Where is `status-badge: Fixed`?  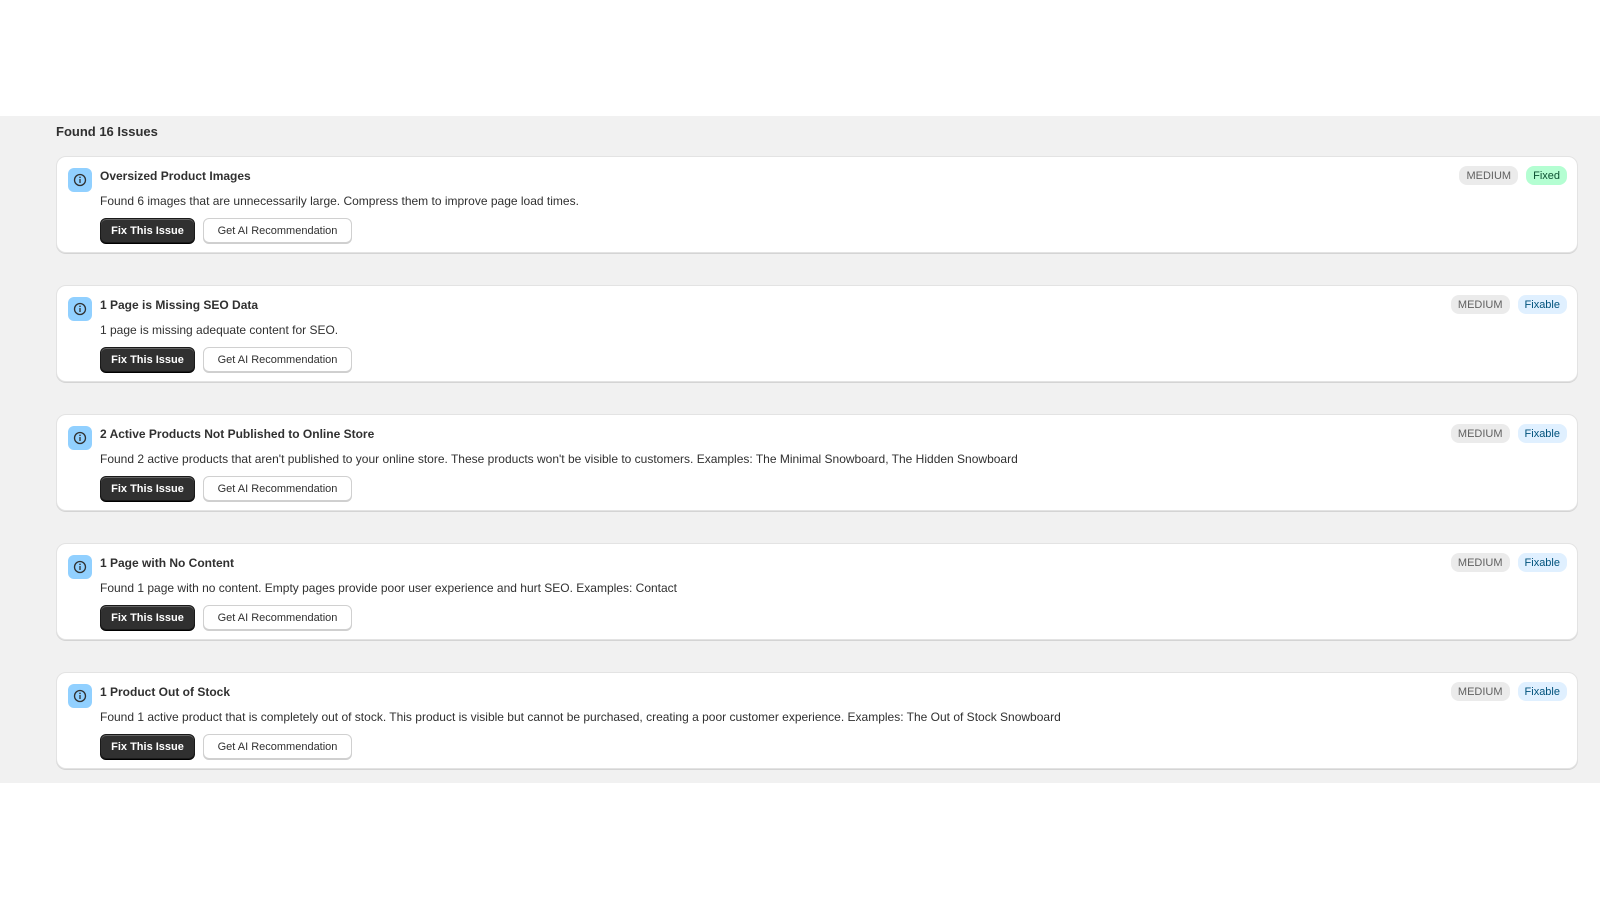
status-badge: Fixed is located at coordinates (1546, 175).